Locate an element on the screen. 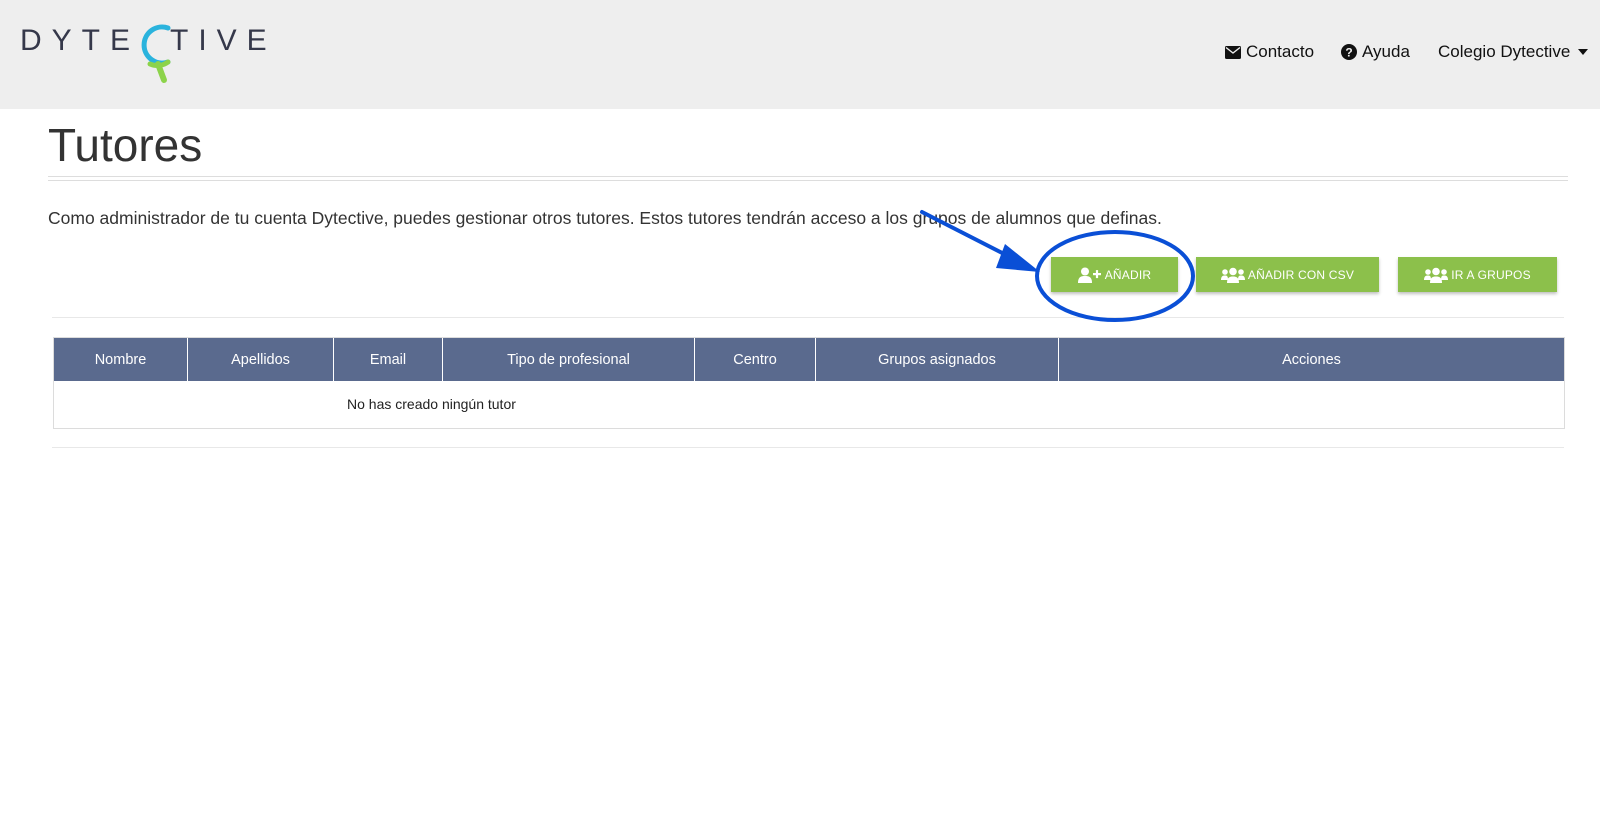 The image size is (1600, 815). user-plus-icon is located at coordinates (1089, 275).